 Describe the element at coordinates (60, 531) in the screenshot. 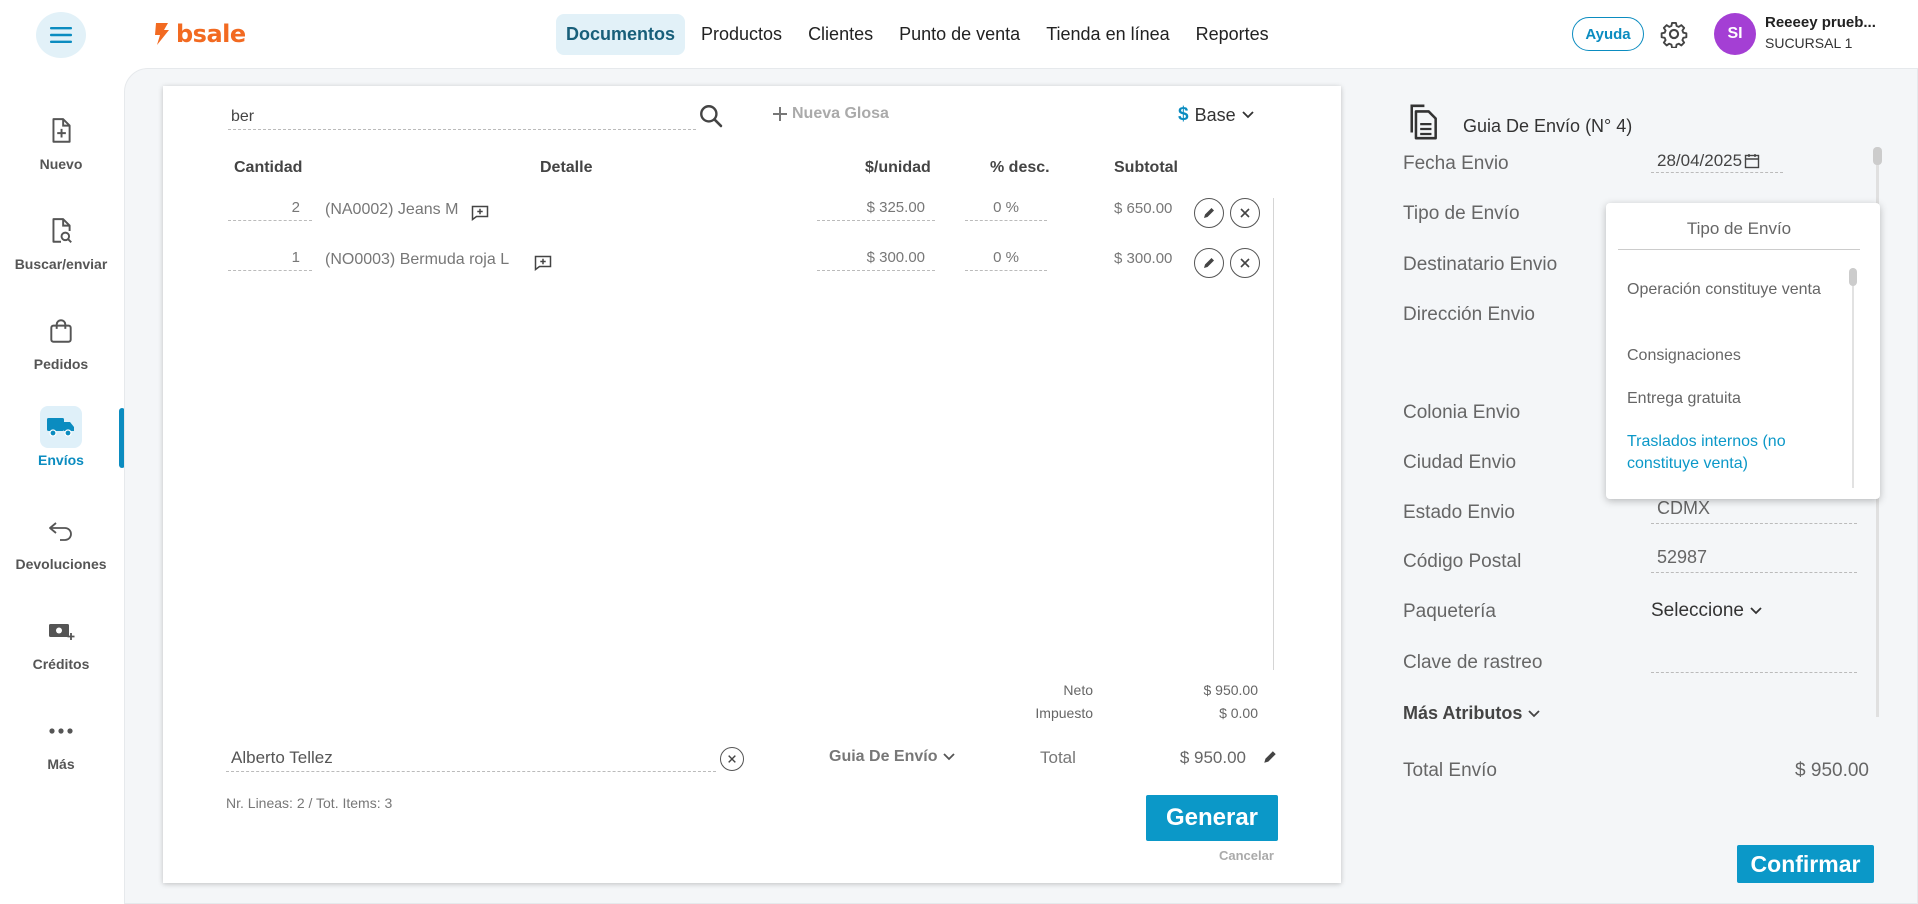

I see `return-arrow-icon` at that location.